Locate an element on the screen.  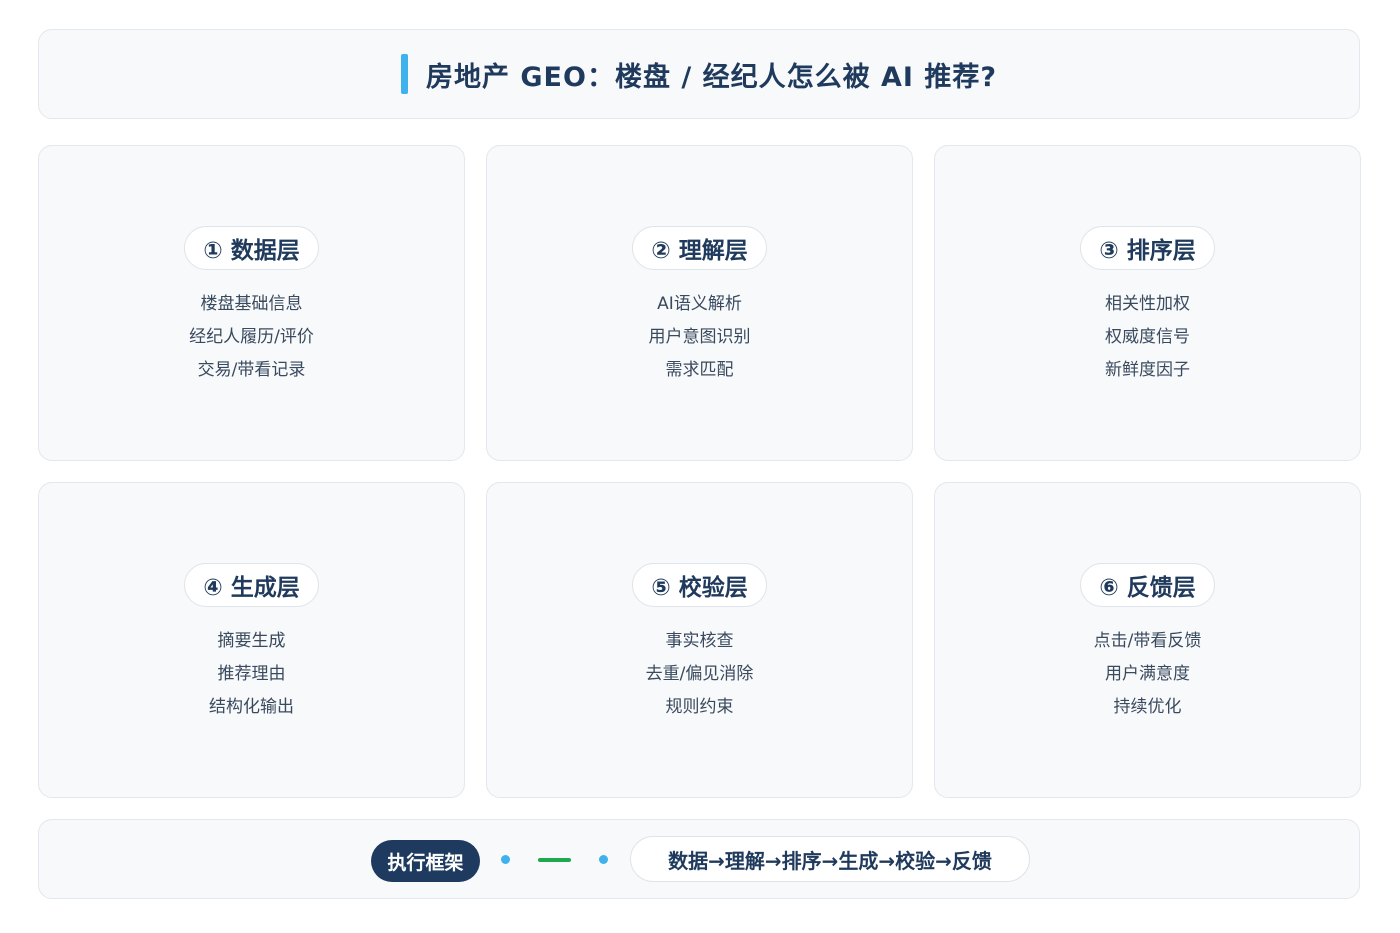
title-card: 房地产 GEO：楼盘 / 经纪人怎么被 AI 推荐? is located at coordinates (699, 74).